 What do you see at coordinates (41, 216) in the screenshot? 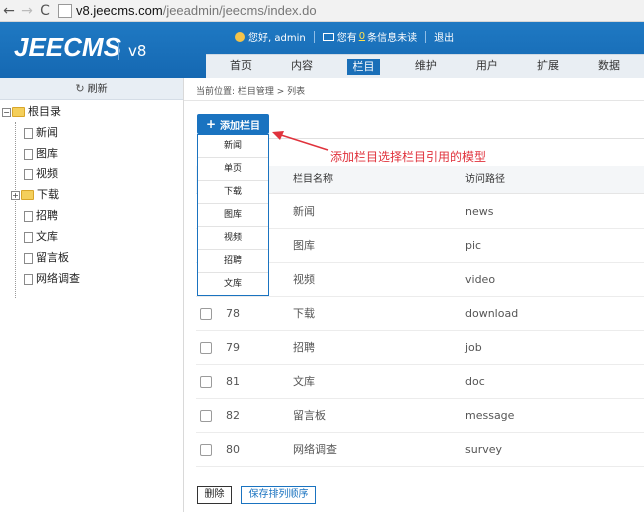
I see `tree-item-jobs: 招聘` at bounding box center [41, 216].